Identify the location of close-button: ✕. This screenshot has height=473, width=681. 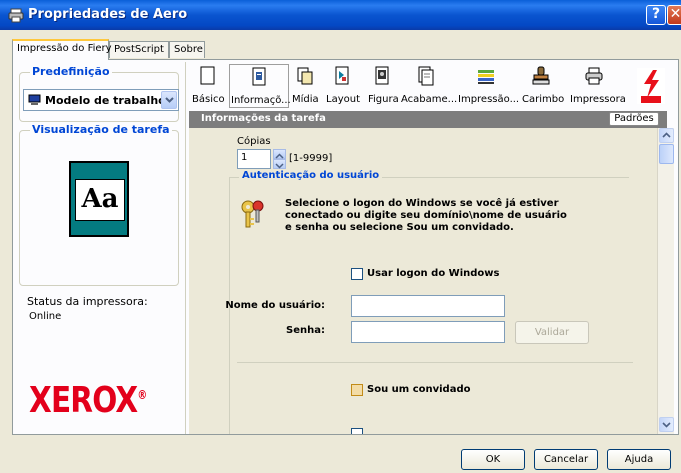
(674, 15).